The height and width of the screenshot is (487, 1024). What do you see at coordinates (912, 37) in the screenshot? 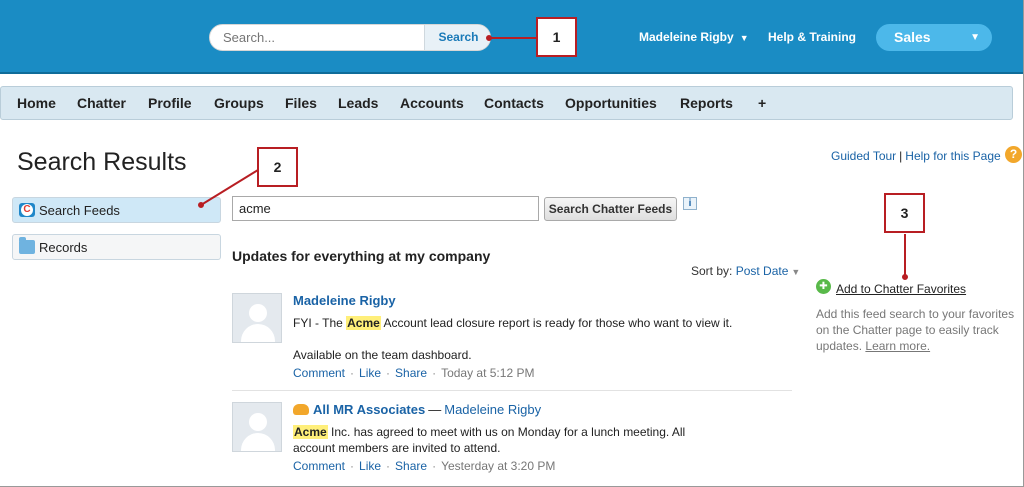
I see `app-name: Sales` at bounding box center [912, 37].